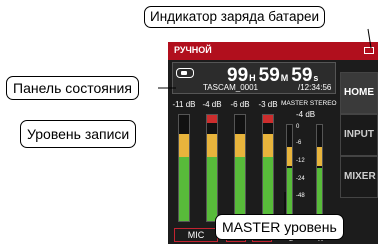  What do you see at coordinates (185, 73) in the screenshot?
I see `record-stop-icon` at bounding box center [185, 73].